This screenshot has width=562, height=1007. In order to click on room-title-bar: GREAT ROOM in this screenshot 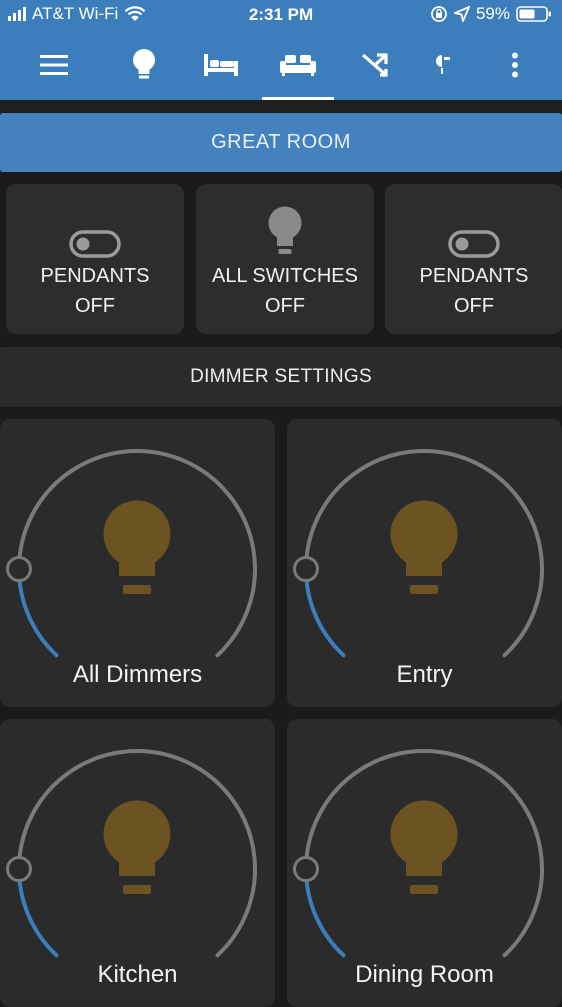, I will do `click(281, 142)`.